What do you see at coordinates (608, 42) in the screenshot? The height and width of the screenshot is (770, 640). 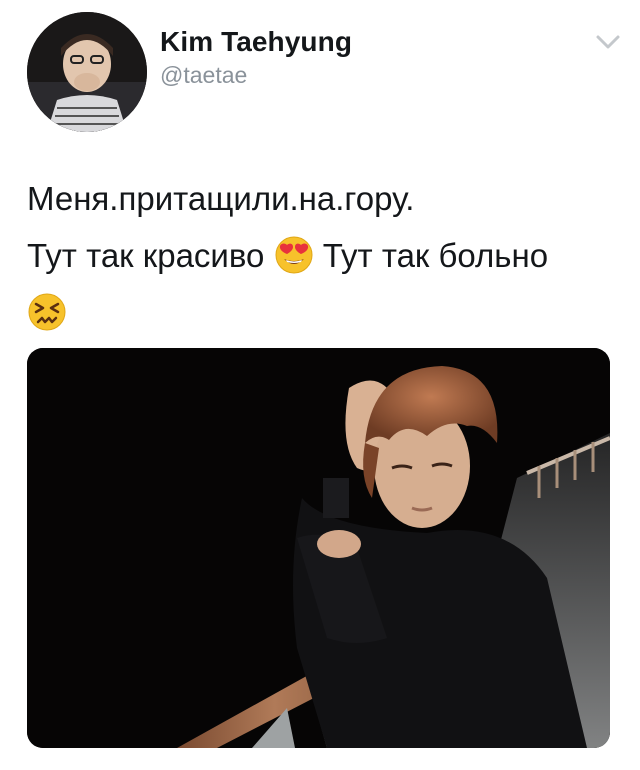 I see `chevron-down-icon` at bounding box center [608, 42].